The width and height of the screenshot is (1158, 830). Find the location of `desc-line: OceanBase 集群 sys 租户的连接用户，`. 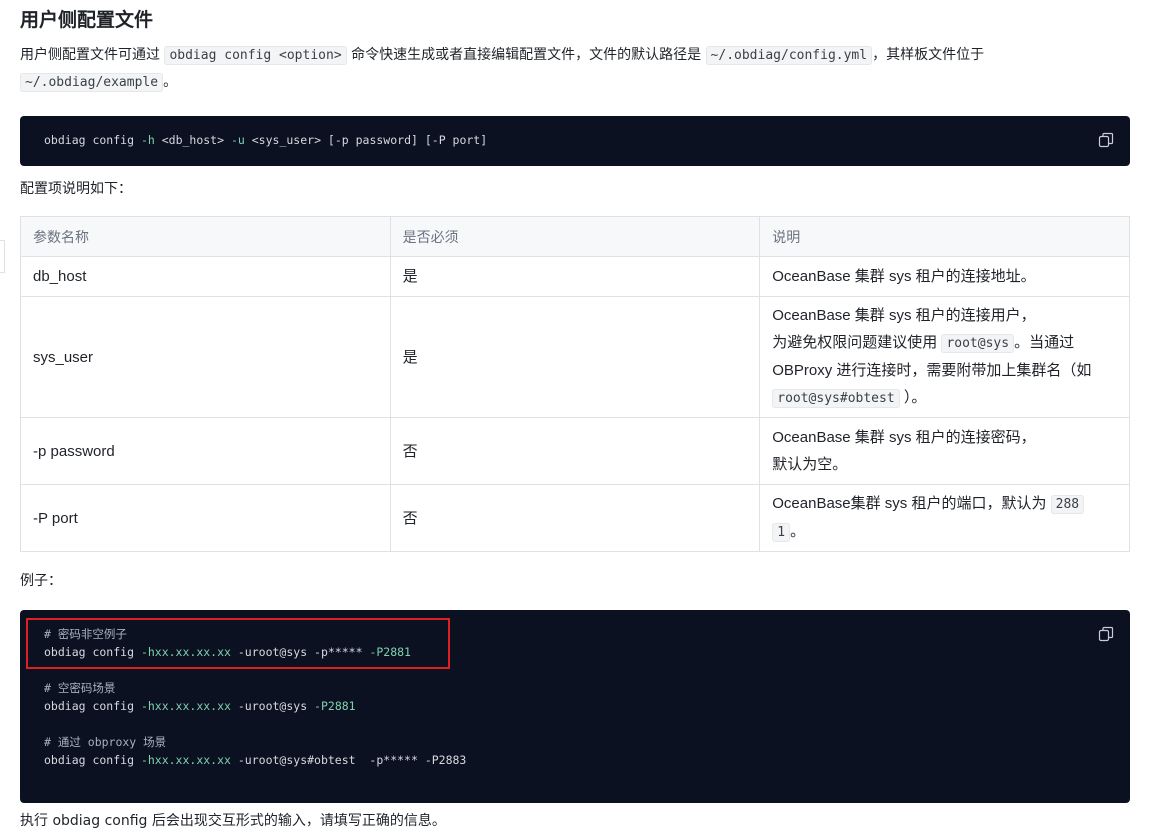

desc-line: OceanBase 集群 sys 租户的连接用户， is located at coordinates (904, 315).